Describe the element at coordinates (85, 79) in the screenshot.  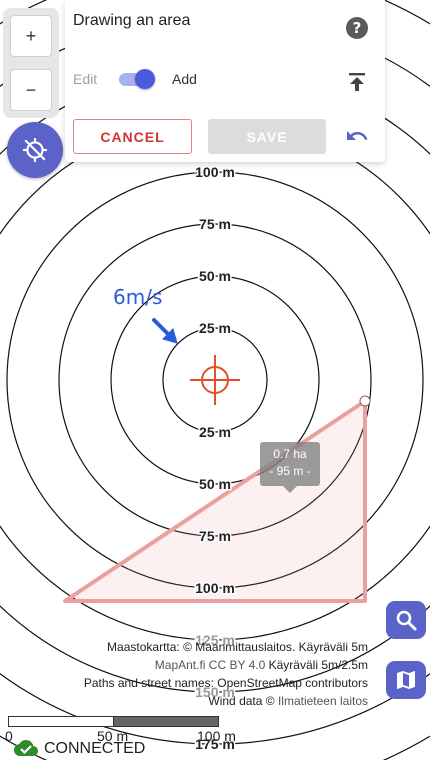
I see `mode-edit-label: Edit` at that location.